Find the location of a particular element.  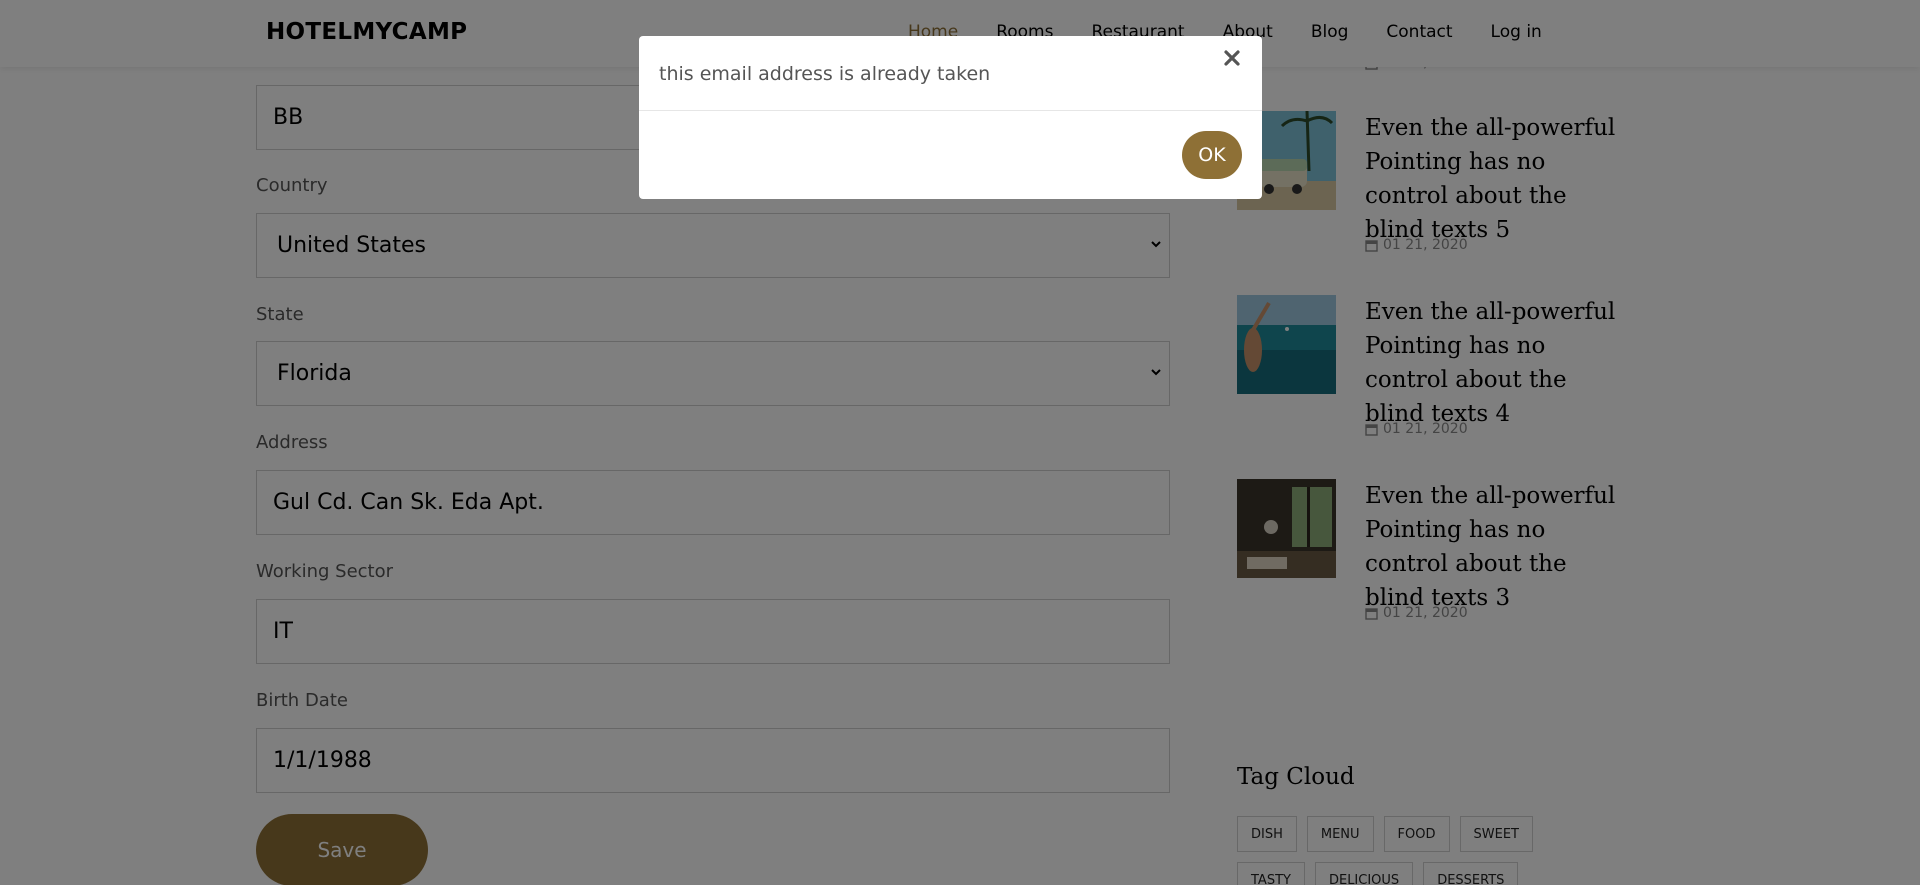

ok-button: OK is located at coordinates (1212, 155).